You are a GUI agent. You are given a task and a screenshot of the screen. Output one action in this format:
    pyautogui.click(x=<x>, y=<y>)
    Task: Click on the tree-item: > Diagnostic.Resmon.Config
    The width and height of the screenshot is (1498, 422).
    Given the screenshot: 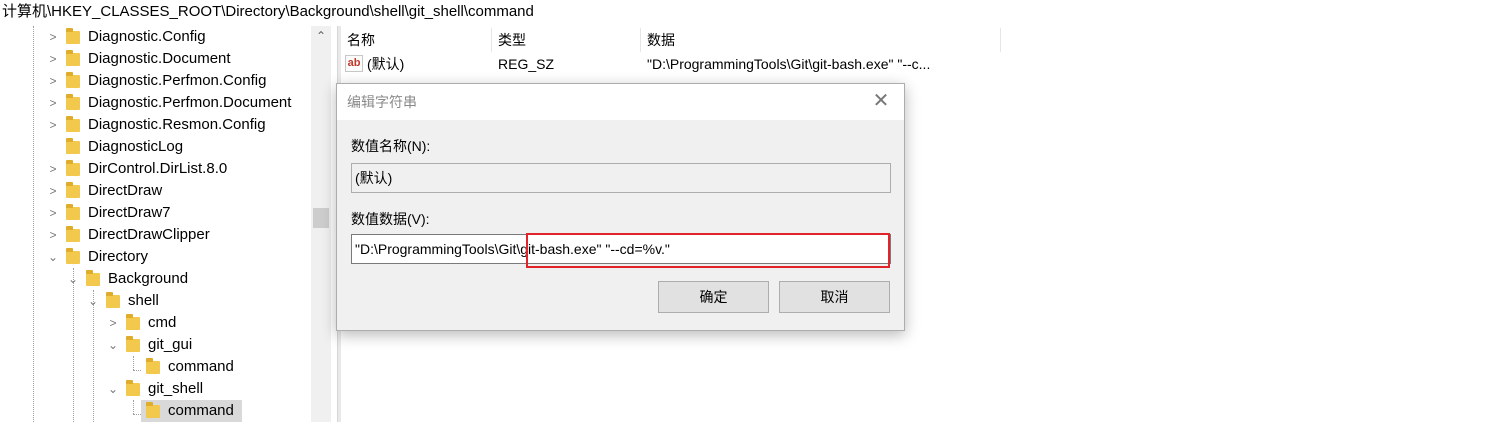 What is the action you would take?
    pyautogui.click(x=155, y=125)
    